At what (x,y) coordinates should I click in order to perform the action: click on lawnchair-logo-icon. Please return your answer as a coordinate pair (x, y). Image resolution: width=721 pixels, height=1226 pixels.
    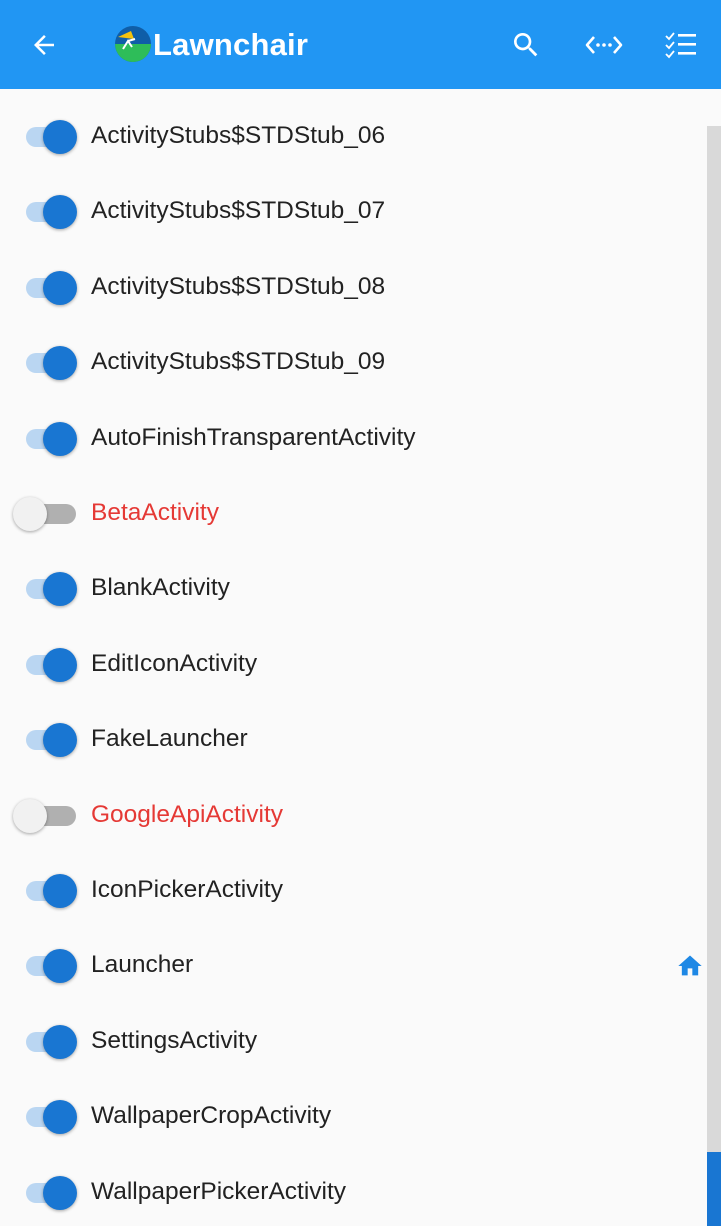
    Looking at the image, I should click on (133, 44).